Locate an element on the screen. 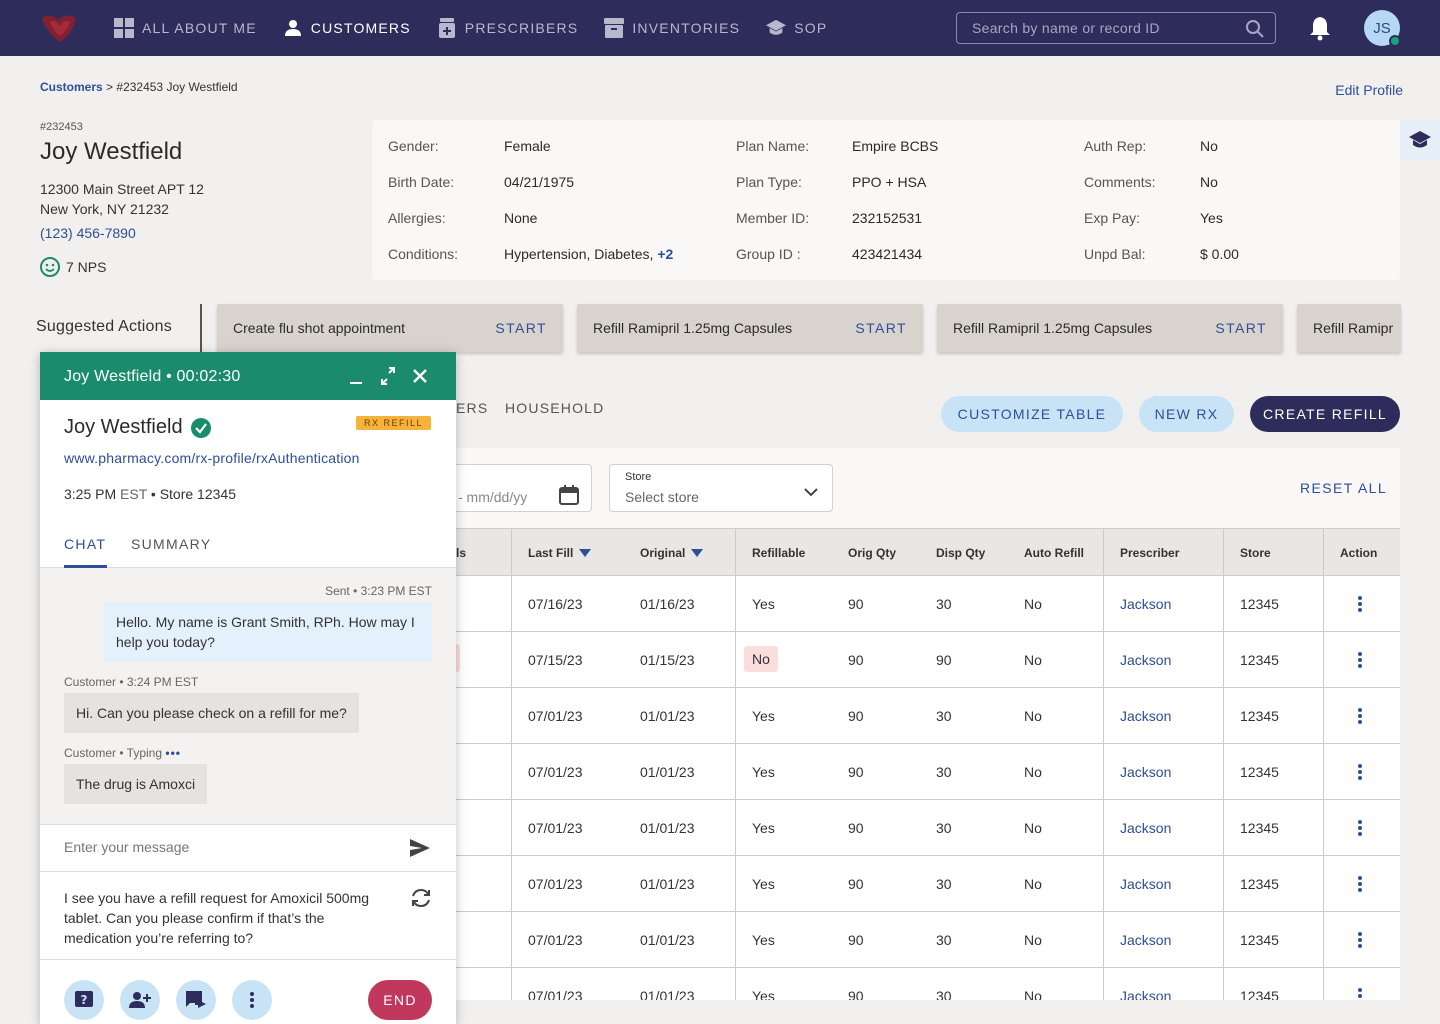  table-row: 07/16/23 01/16/23 Yes 90 30 No Jackson 12345 is located at coordinates (920, 604).